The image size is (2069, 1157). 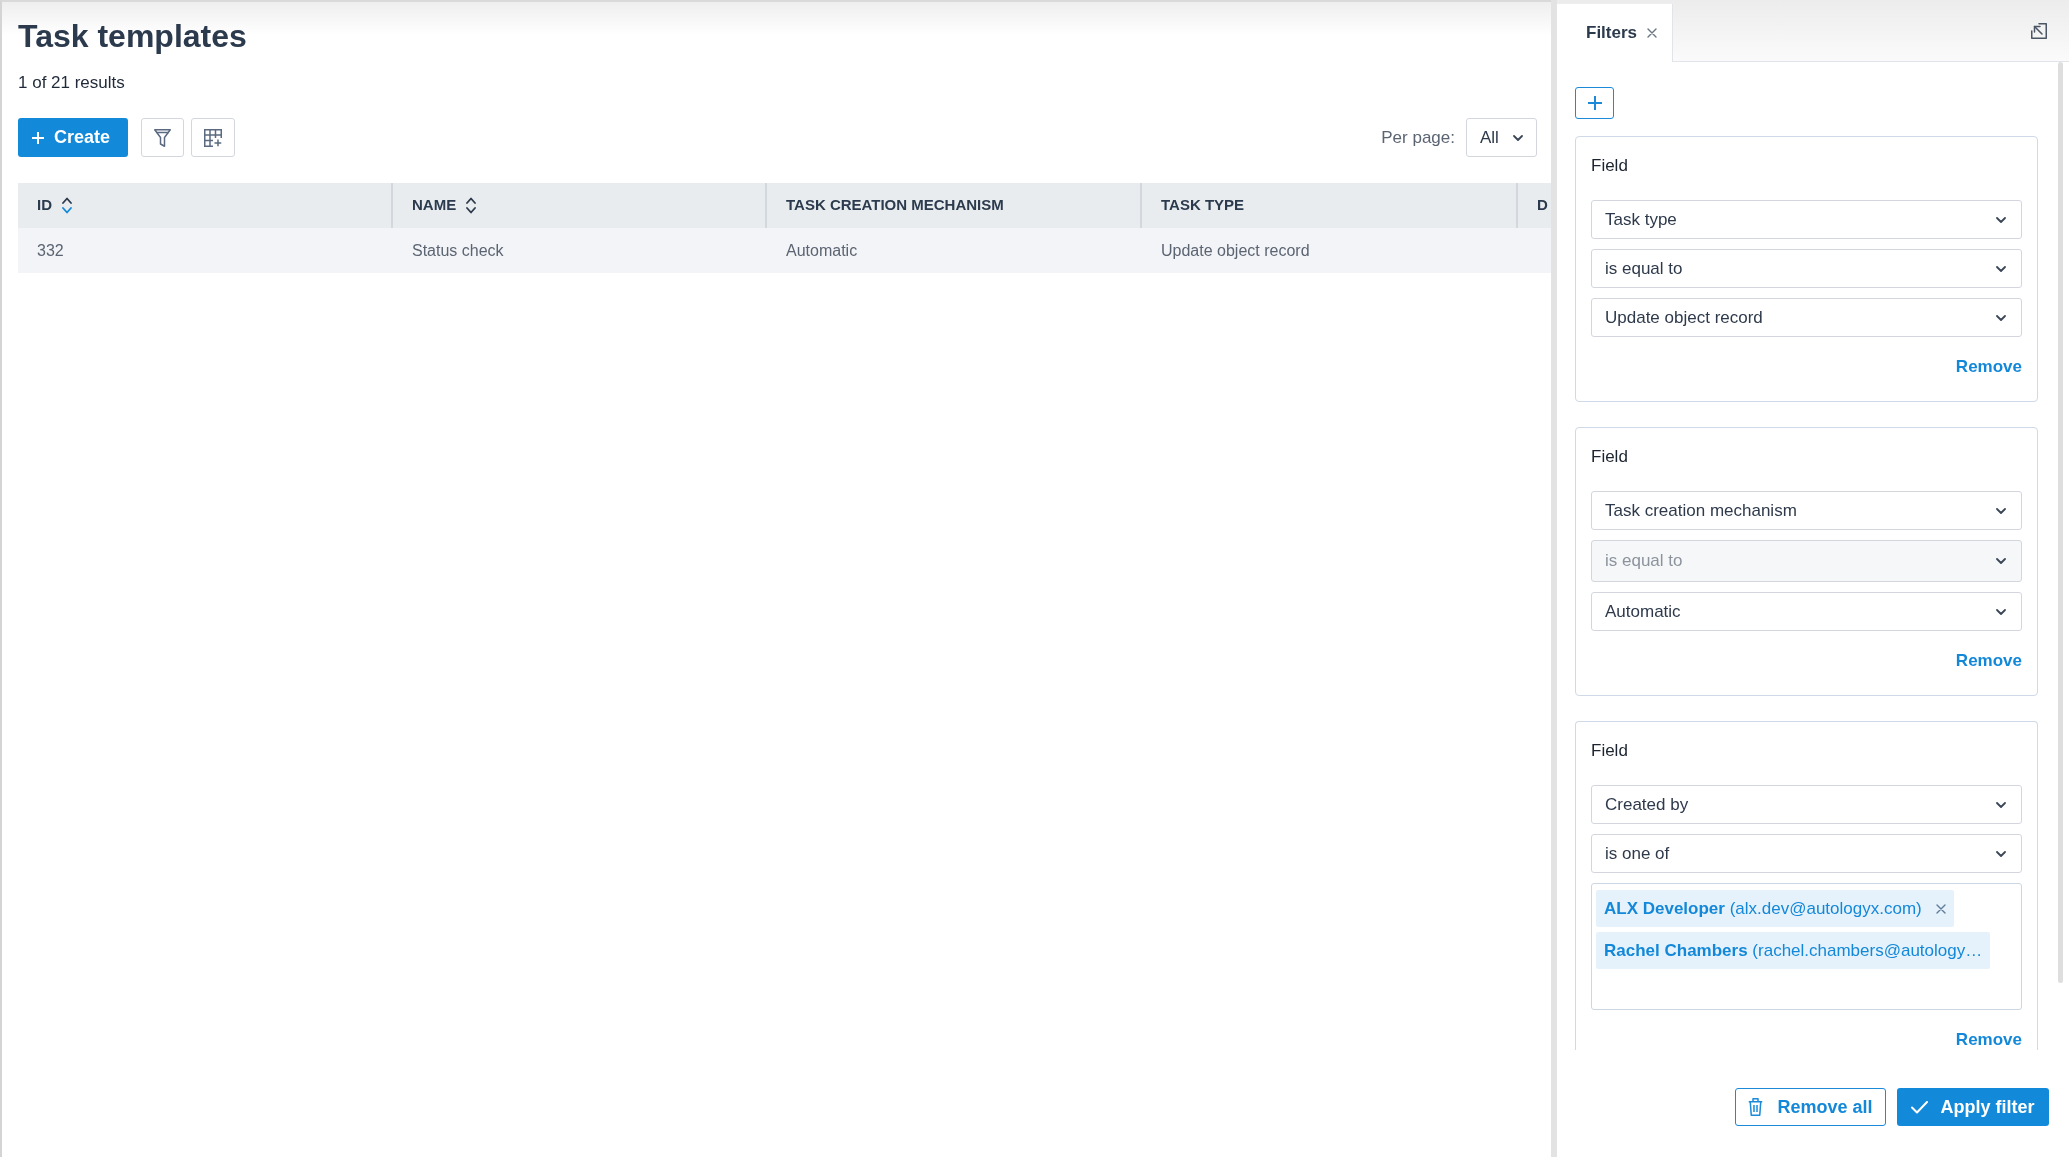 I want to click on dropdown: Automatic, so click(x=1806, y=611).